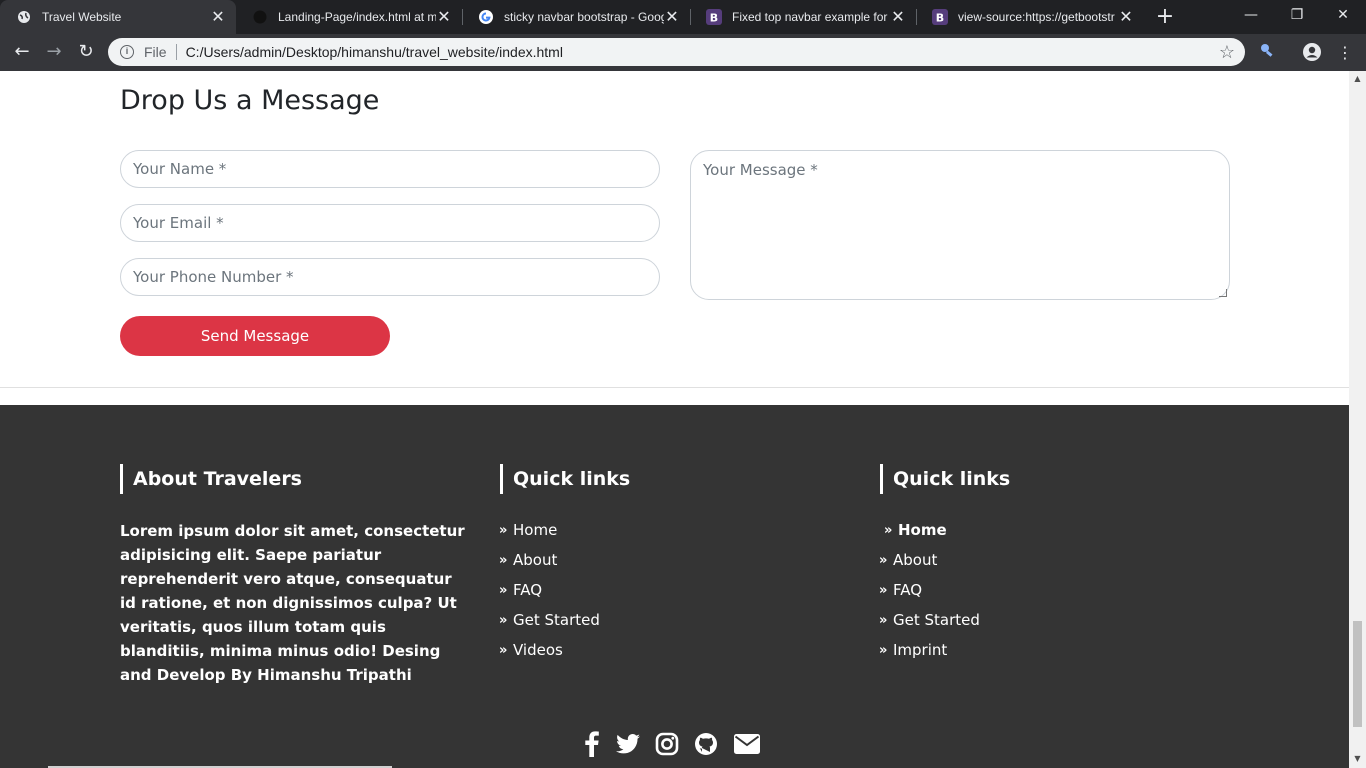  I want to click on scroll-up-icon: ▲, so click(1357, 79).